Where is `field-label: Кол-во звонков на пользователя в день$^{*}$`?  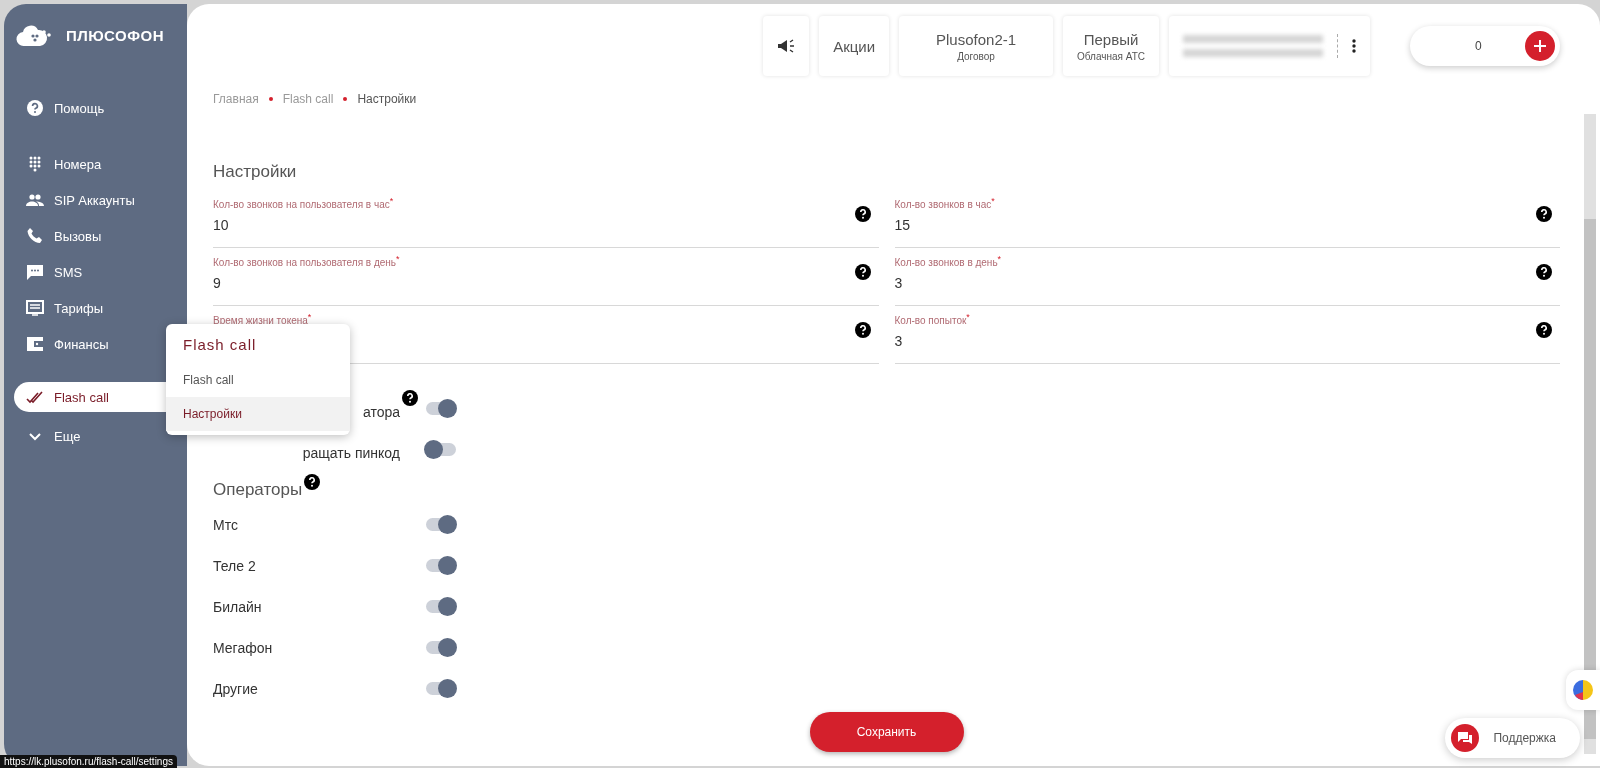
field-label: Кол-во звонков на пользователя в день$^{*}$ is located at coordinates (307, 261).